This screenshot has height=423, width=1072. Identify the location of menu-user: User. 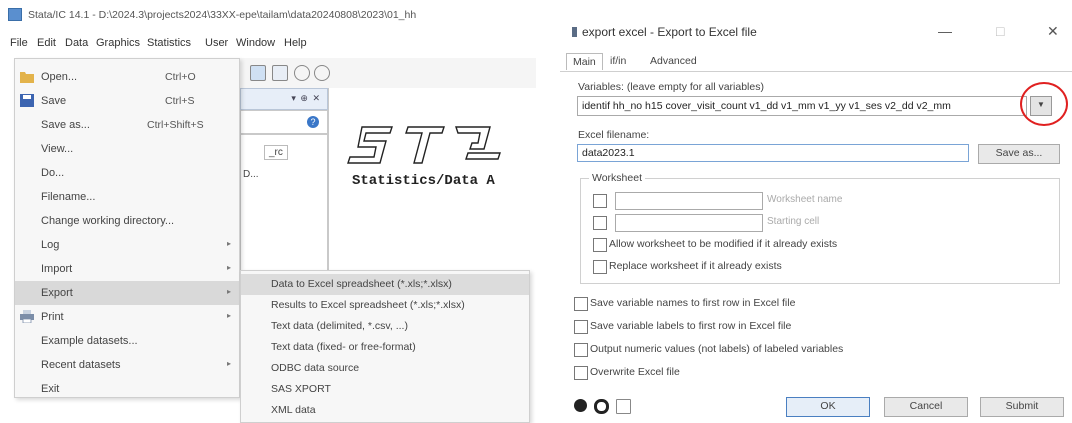
(216, 43).